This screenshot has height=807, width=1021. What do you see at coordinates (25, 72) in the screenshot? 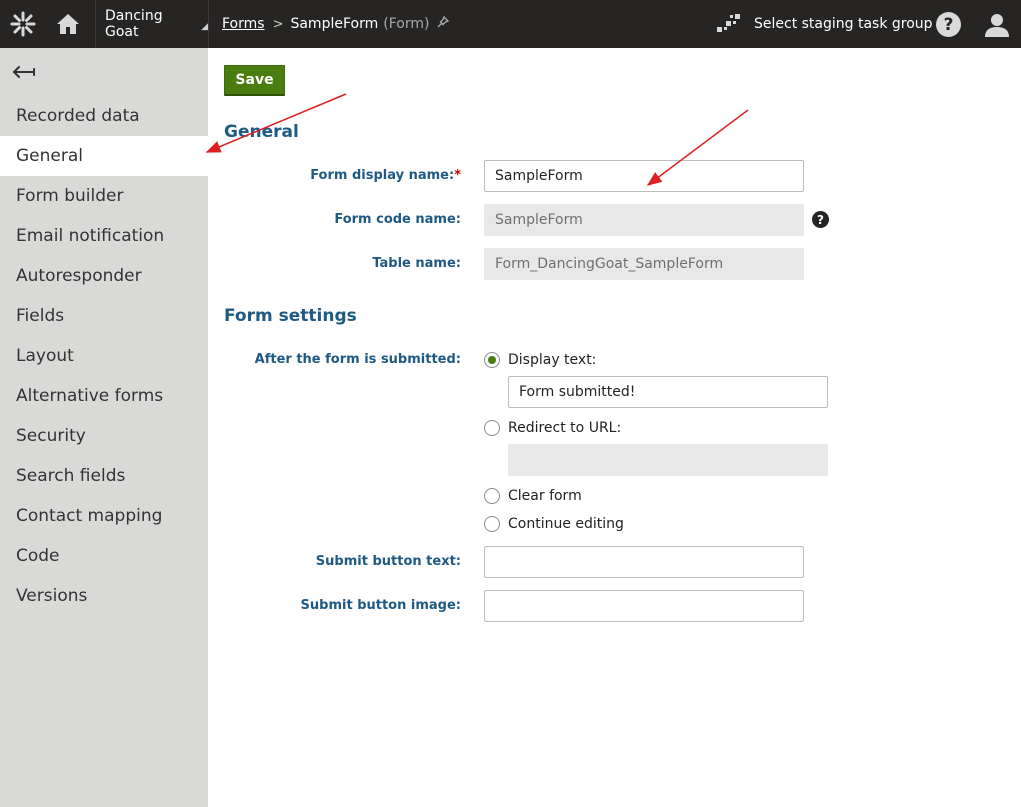
I see `back-arrow-icon` at bounding box center [25, 72].